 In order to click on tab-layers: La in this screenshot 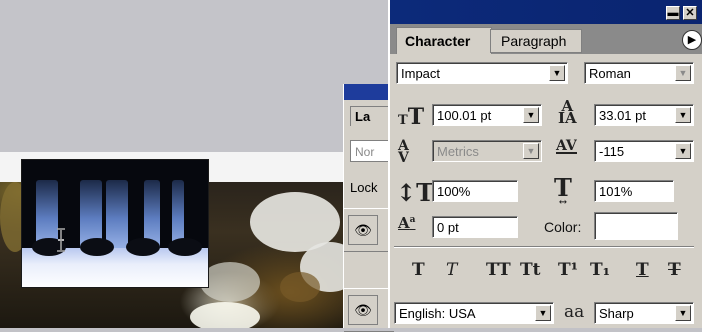, I will do `click(370, 116)`.